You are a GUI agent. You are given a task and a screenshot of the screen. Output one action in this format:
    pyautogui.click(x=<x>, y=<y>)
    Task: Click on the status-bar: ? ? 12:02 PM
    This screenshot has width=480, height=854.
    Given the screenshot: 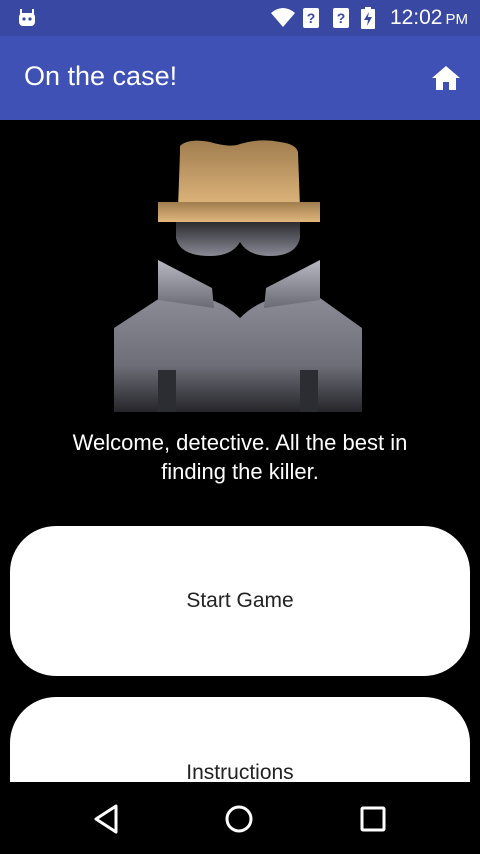 What is the action you would take?
    pyautogui.click(x=240, y=18)
    